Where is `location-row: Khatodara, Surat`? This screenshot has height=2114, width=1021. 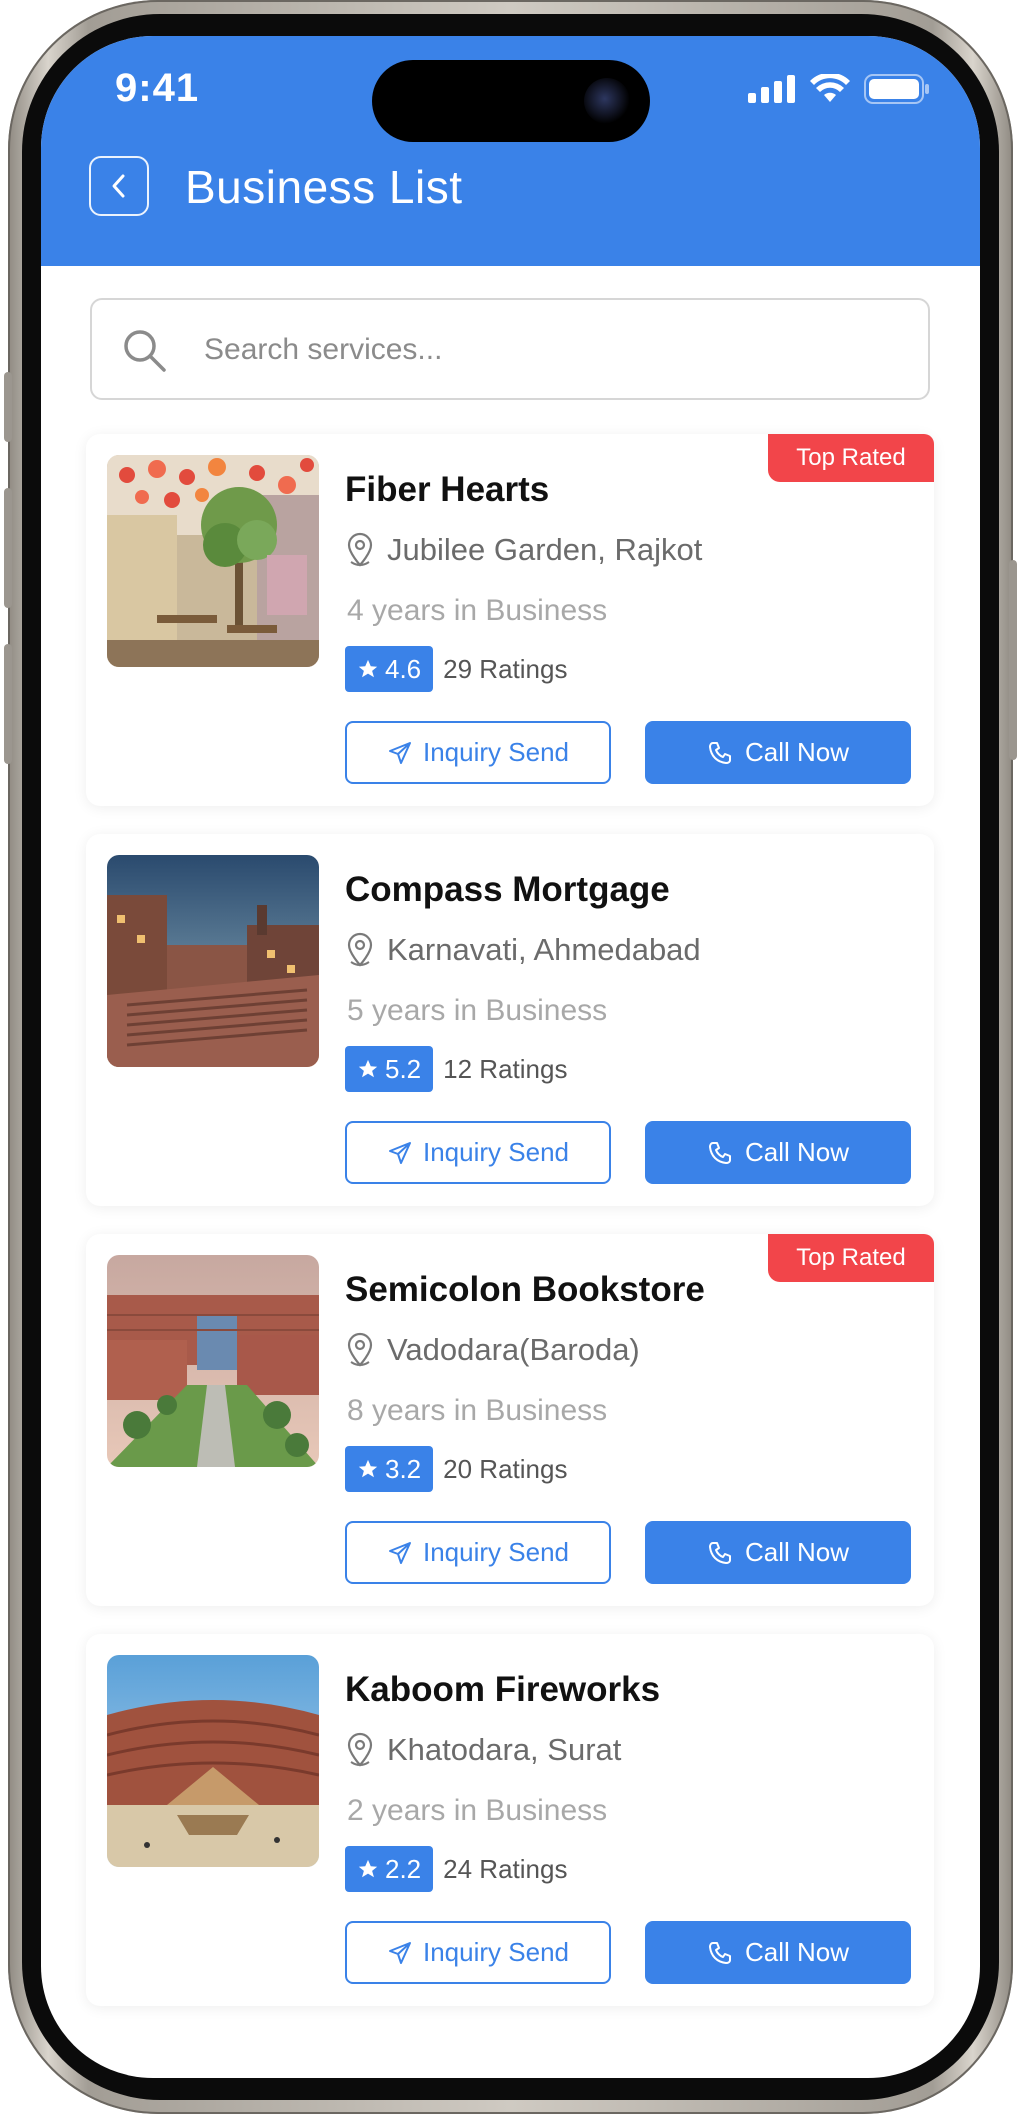 location-row: Khatodara, Surat is located at coordinates (483, 1750).